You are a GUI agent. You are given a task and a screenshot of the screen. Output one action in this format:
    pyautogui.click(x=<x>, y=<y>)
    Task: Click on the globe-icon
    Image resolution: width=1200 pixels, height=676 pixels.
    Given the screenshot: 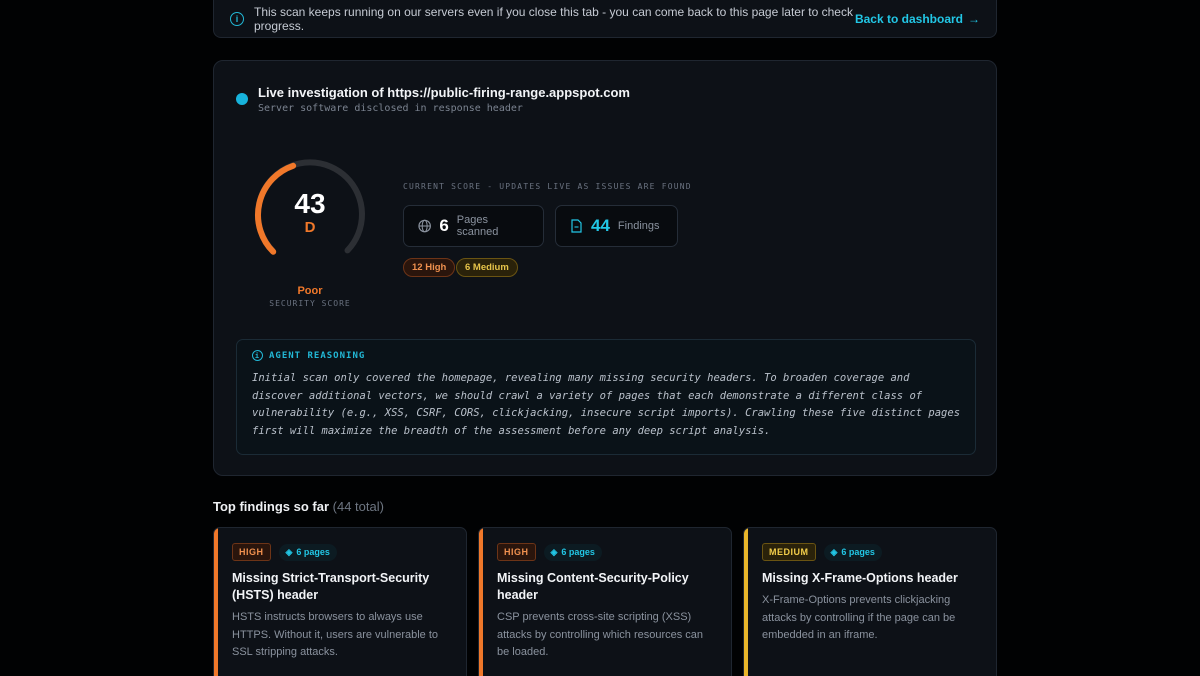 What is the action you would take?
    pyautogui.click(x=424, y=226)
    